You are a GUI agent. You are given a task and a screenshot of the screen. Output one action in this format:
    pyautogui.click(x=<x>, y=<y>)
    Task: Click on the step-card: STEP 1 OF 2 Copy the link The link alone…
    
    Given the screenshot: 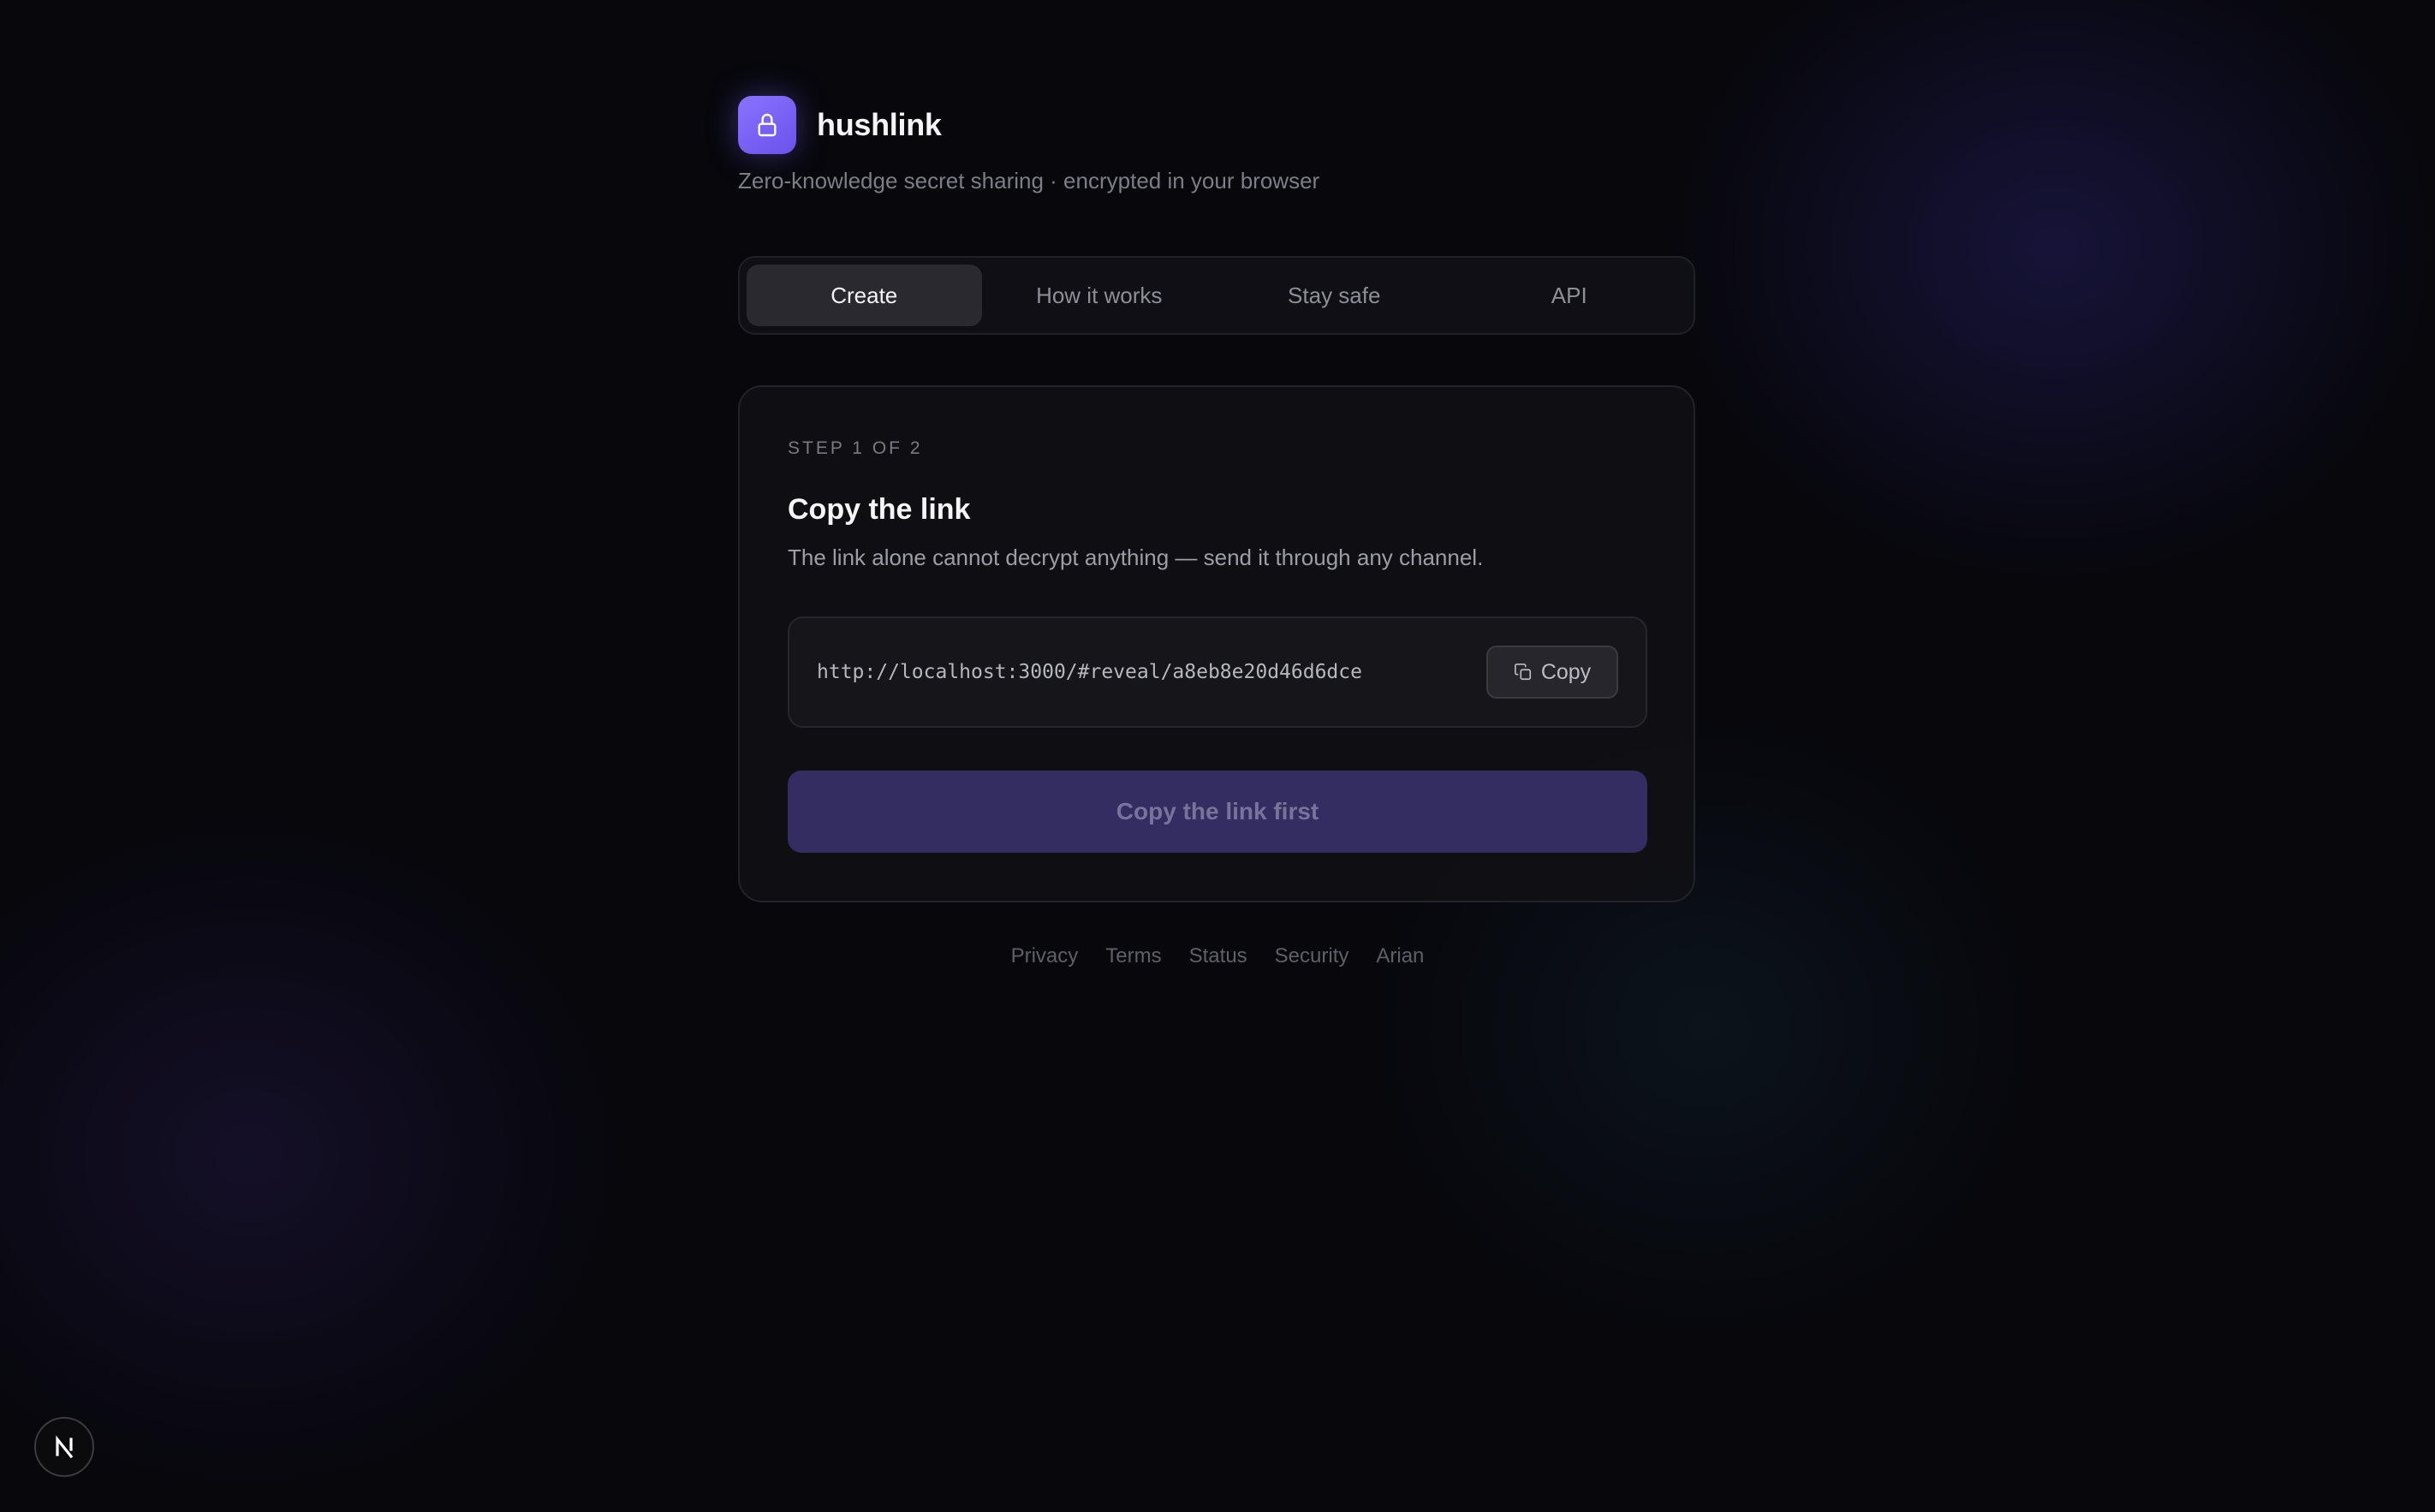 What is the action you would take?
    pyautogui.click(x=1216, y=643)
    